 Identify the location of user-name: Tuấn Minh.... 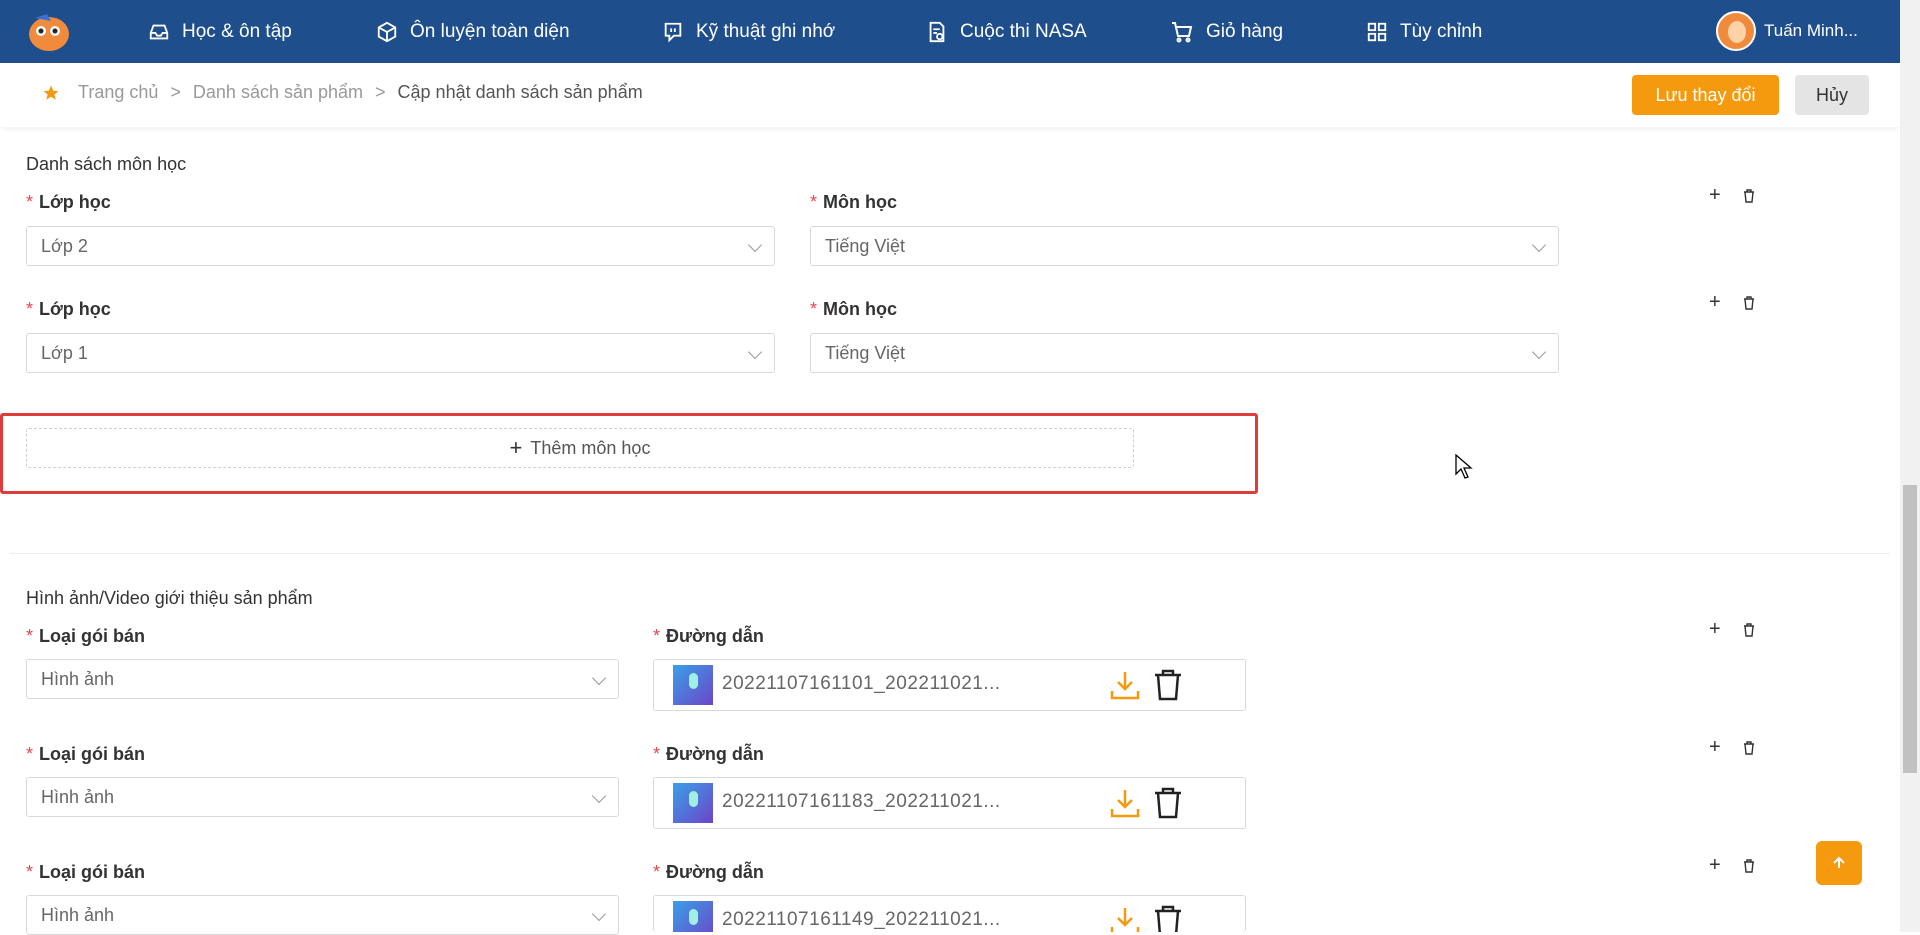
(1811, 30).